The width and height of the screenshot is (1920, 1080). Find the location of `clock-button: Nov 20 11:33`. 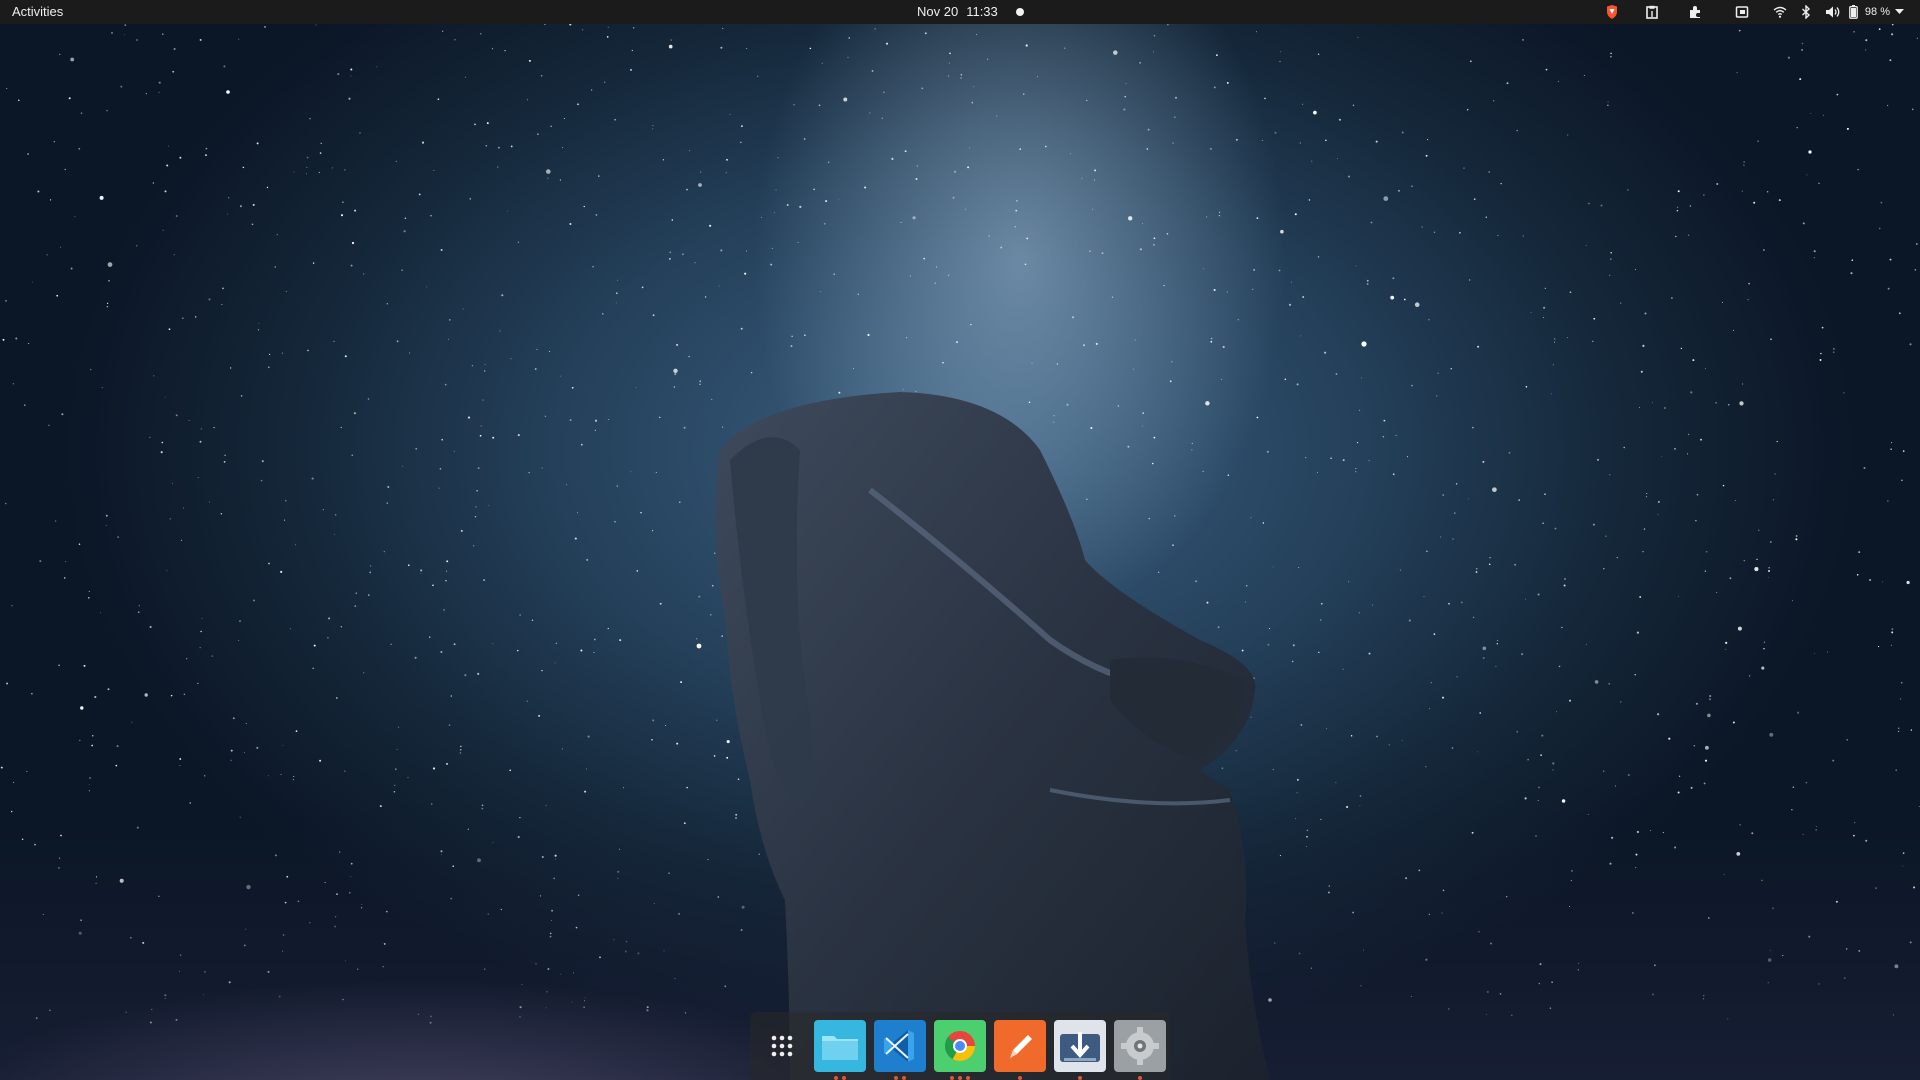

clock-button: Nov 20 11:33 is located at coordinates (957, 11).